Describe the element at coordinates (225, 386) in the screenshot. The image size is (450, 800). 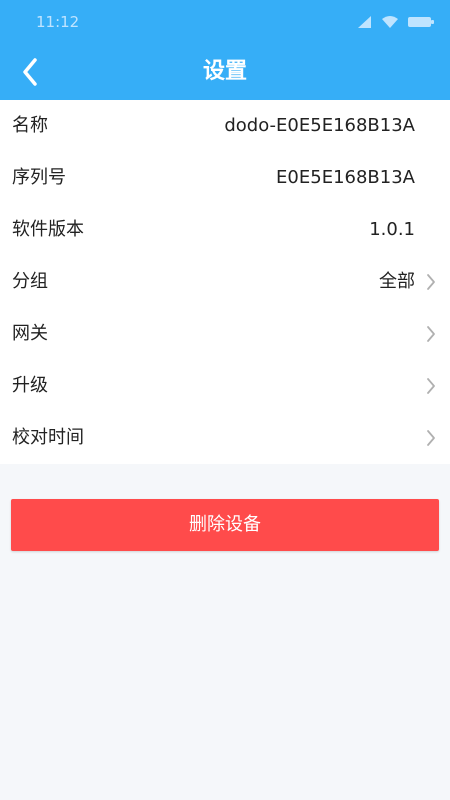
I see `settings-row-upgrade: 升级` at that location.